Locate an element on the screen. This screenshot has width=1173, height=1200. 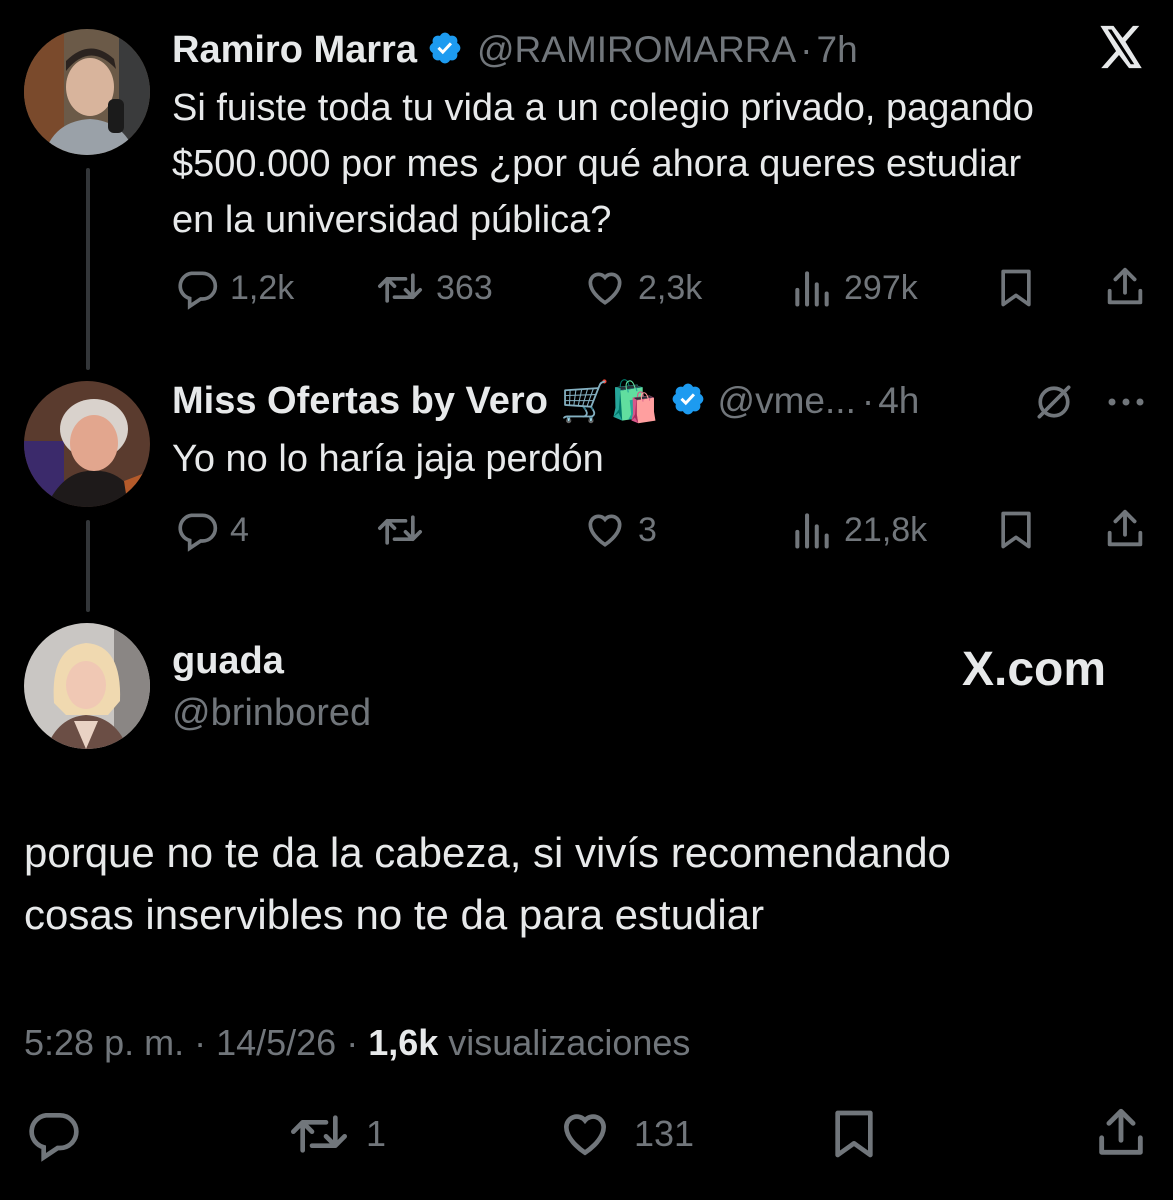
author-emojis: 🛒🛍️ is located at coordinates (609, 401).